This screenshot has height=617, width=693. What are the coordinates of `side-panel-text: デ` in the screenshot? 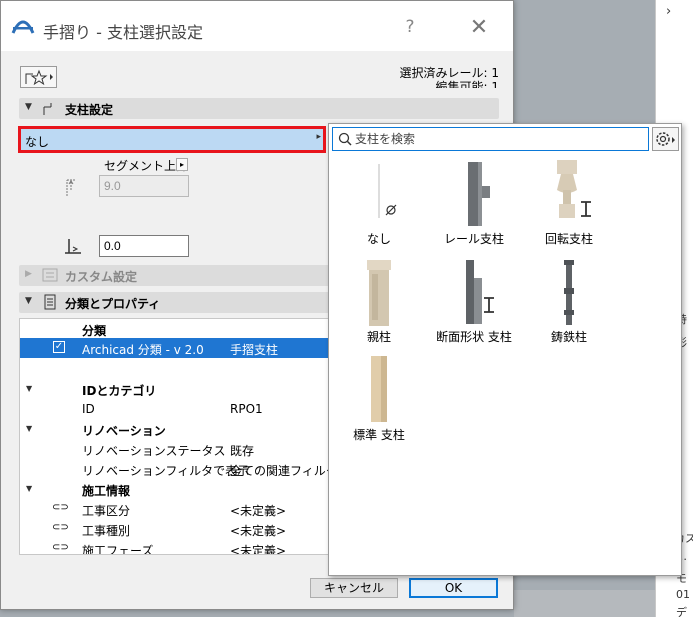 It's located at (681, 611).